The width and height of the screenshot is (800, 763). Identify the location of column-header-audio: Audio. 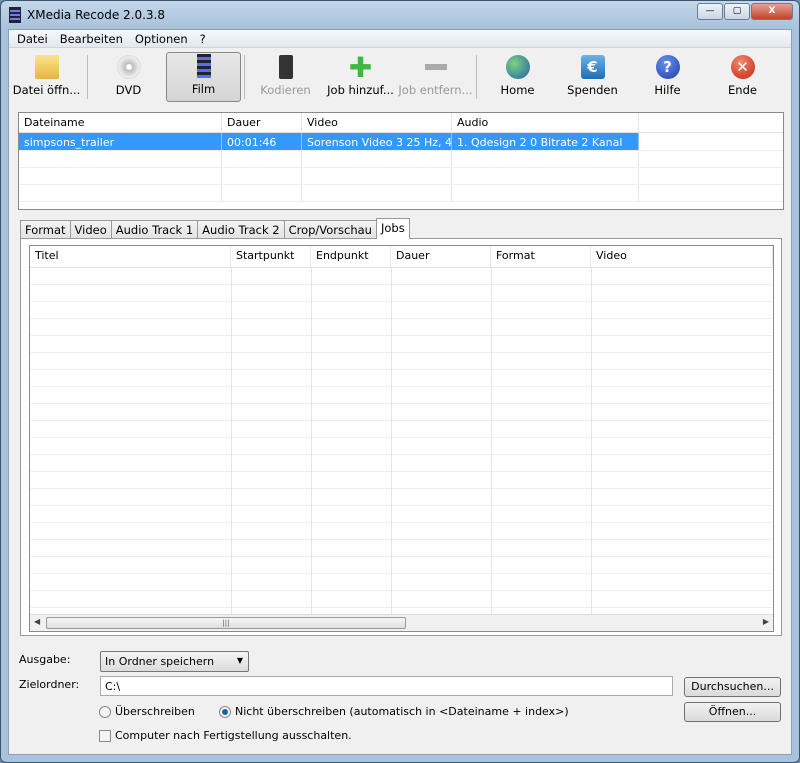
(545, 122).